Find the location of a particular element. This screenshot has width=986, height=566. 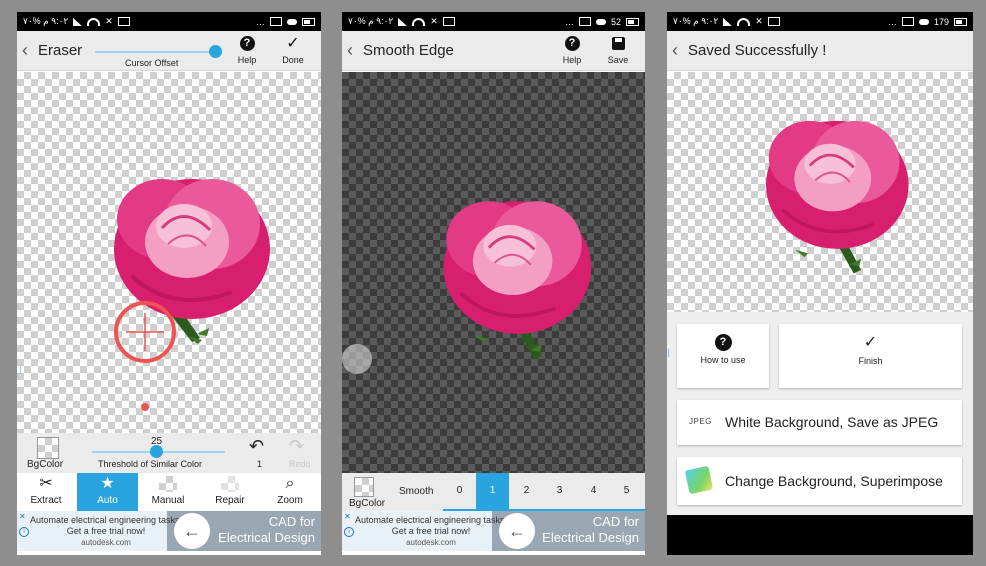

rose-image is located at coordinates (837, 197).